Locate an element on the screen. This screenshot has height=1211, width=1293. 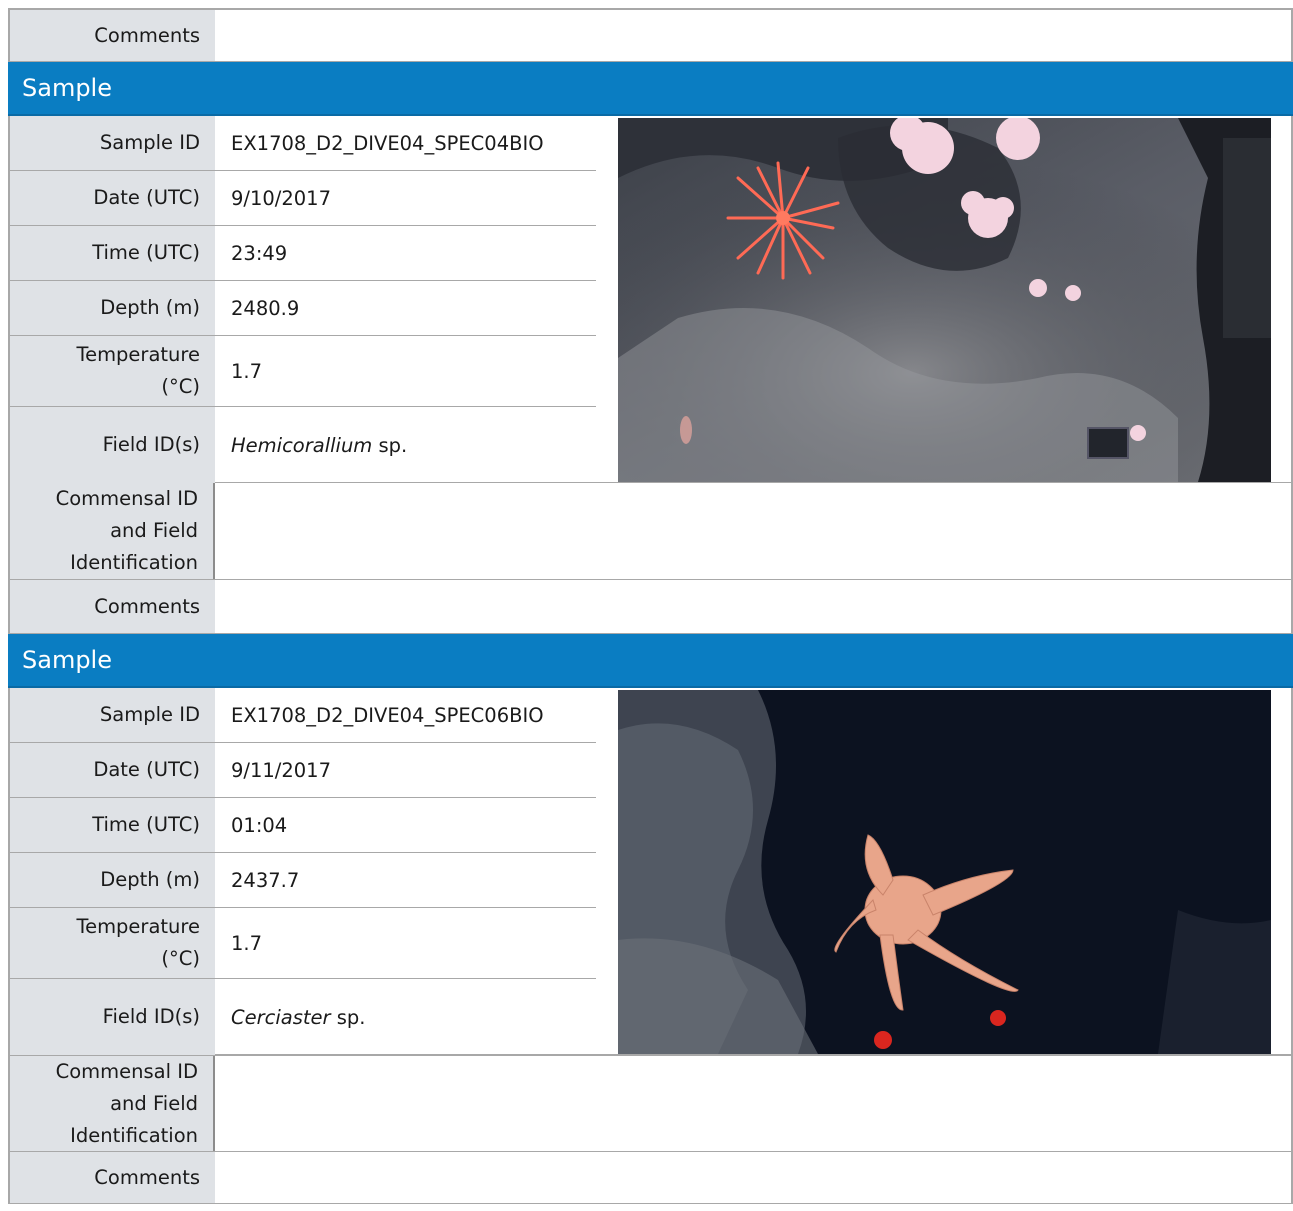
time-value: 01:04 is located at coordinates (259, 825).